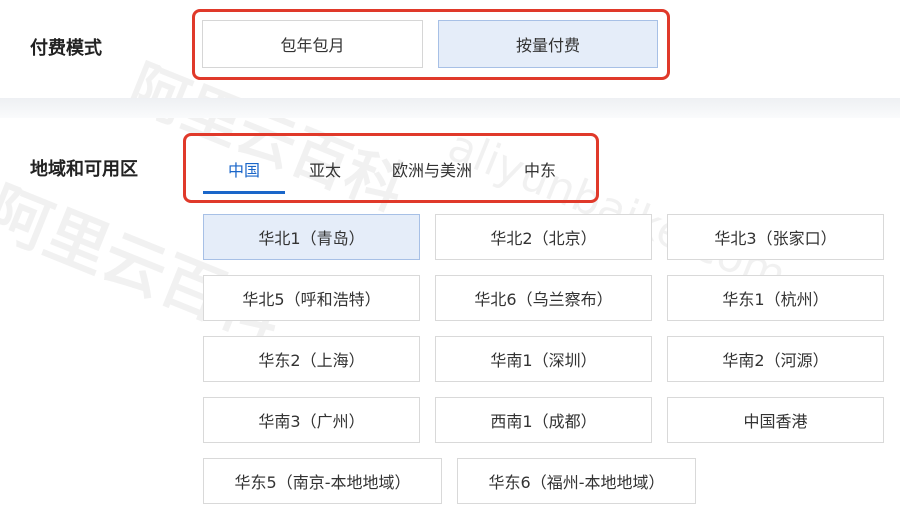  I want to click on region-option: 华北5（呼和浩特）, so click(311, 298).